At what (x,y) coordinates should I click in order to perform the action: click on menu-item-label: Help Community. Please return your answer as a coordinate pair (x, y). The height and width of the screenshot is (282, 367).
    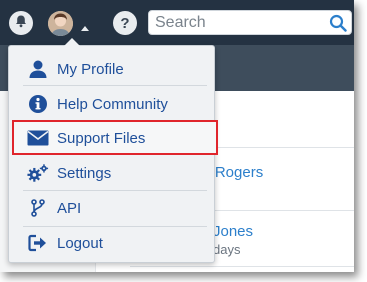
    Looking at the image, I should click on (112, 104).